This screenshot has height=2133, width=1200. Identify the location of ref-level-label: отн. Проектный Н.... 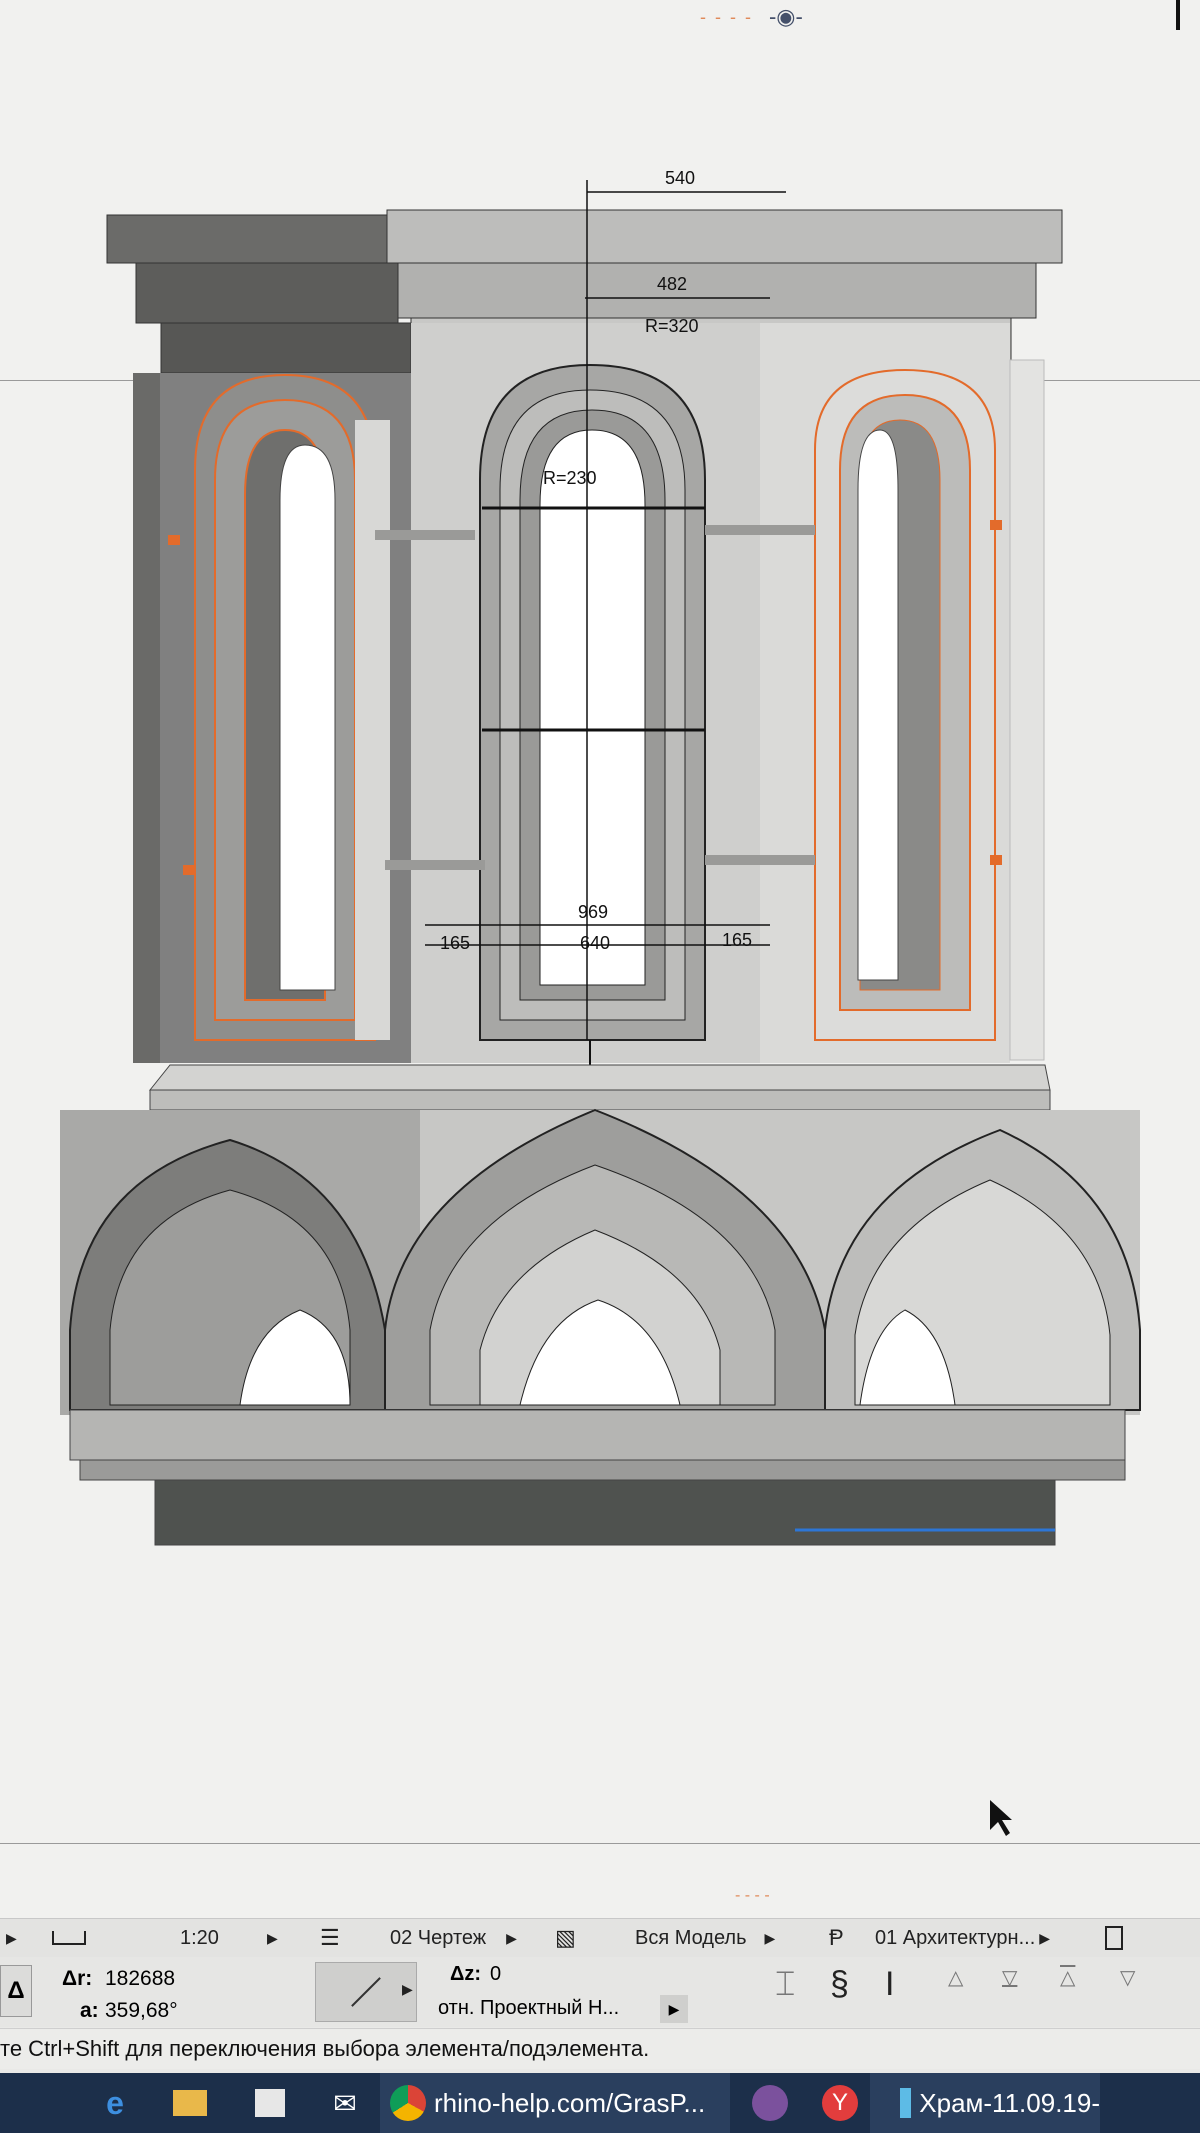
(528, 2008).